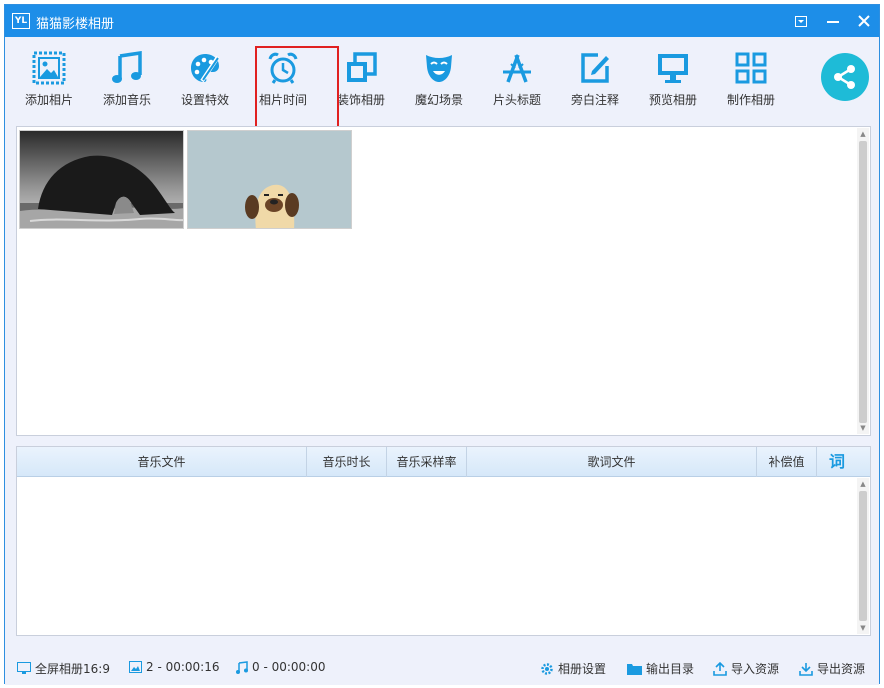 The image size is (884, 688). I want to click on toolbar-label: 片头标题, so click(516, 100).